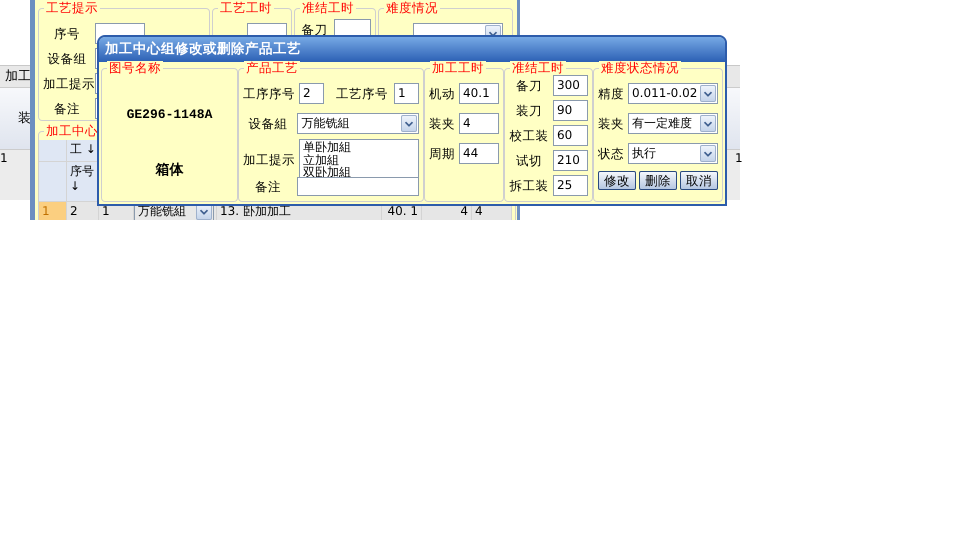 This screenshot has width=960, height=540. What do you see at coordinates (362, 93) in the screenshot?
I see `field-label: 工艺序号` at bounding box center [362, 93].